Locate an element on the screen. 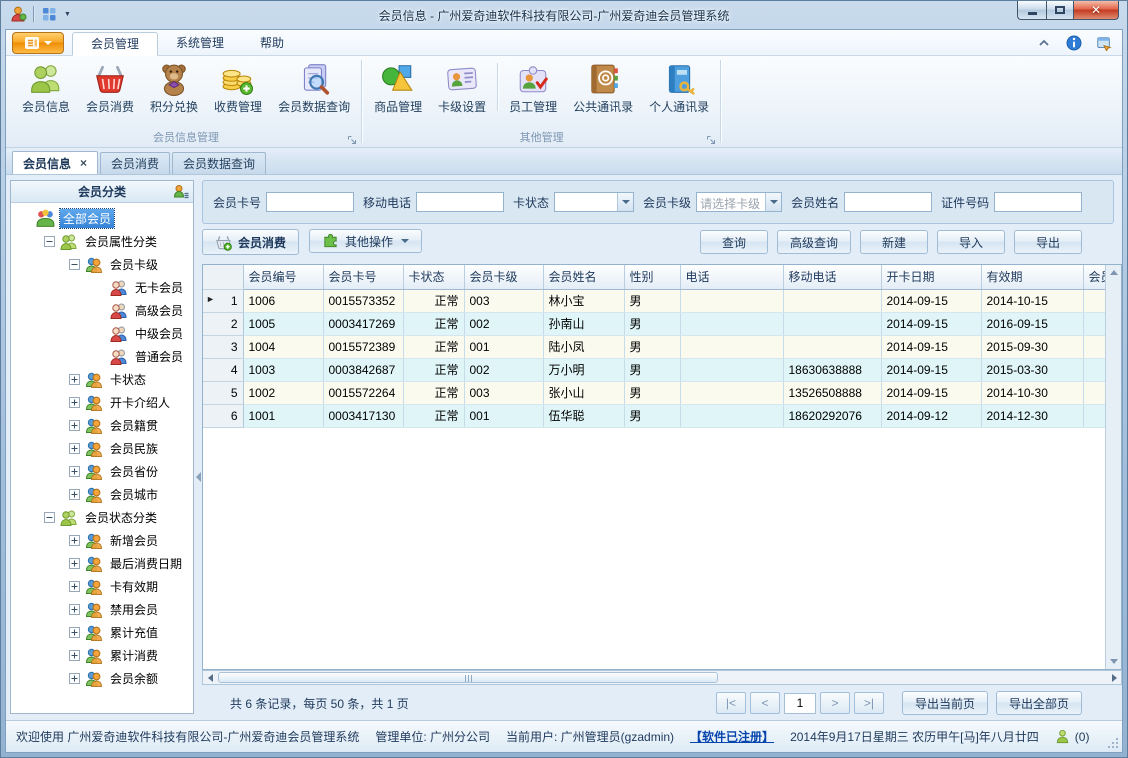 Image resolution: width=1128 pixels, height=758 pixels. column-header: 性别 is located at coordinates (652, 277).